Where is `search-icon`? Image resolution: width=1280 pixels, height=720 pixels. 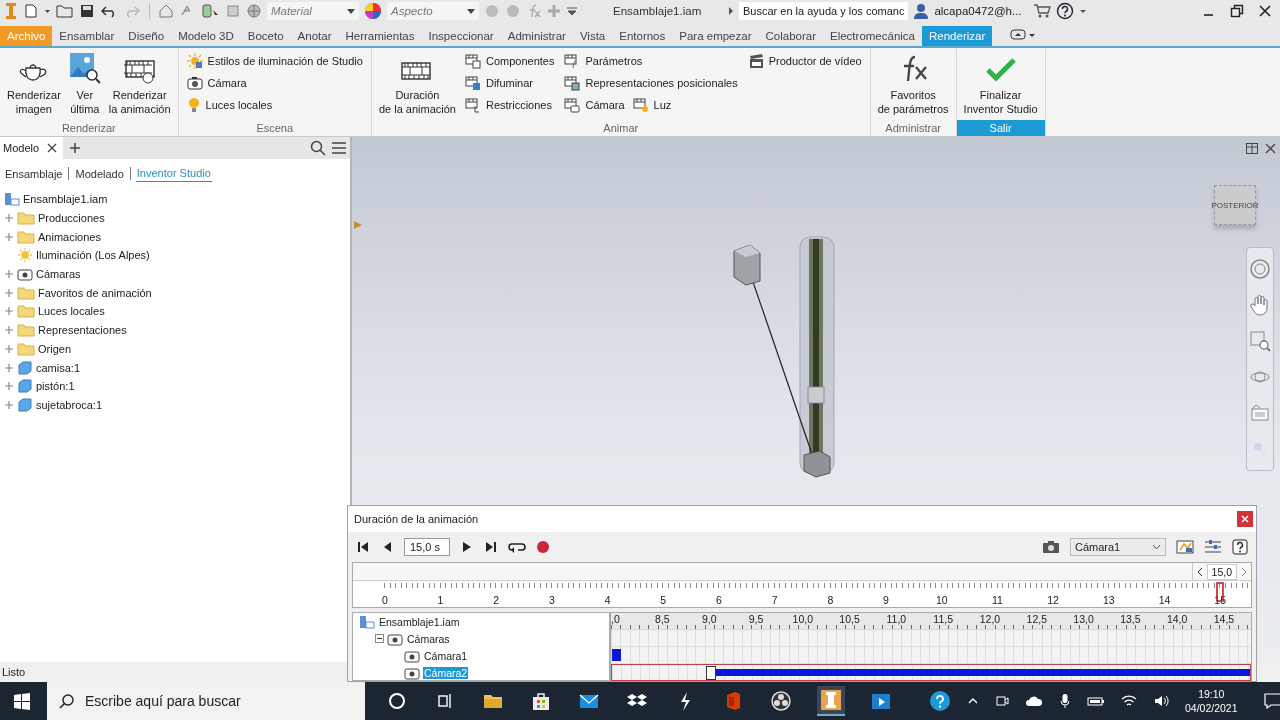 search-icon is located at coordinates (318, 148).